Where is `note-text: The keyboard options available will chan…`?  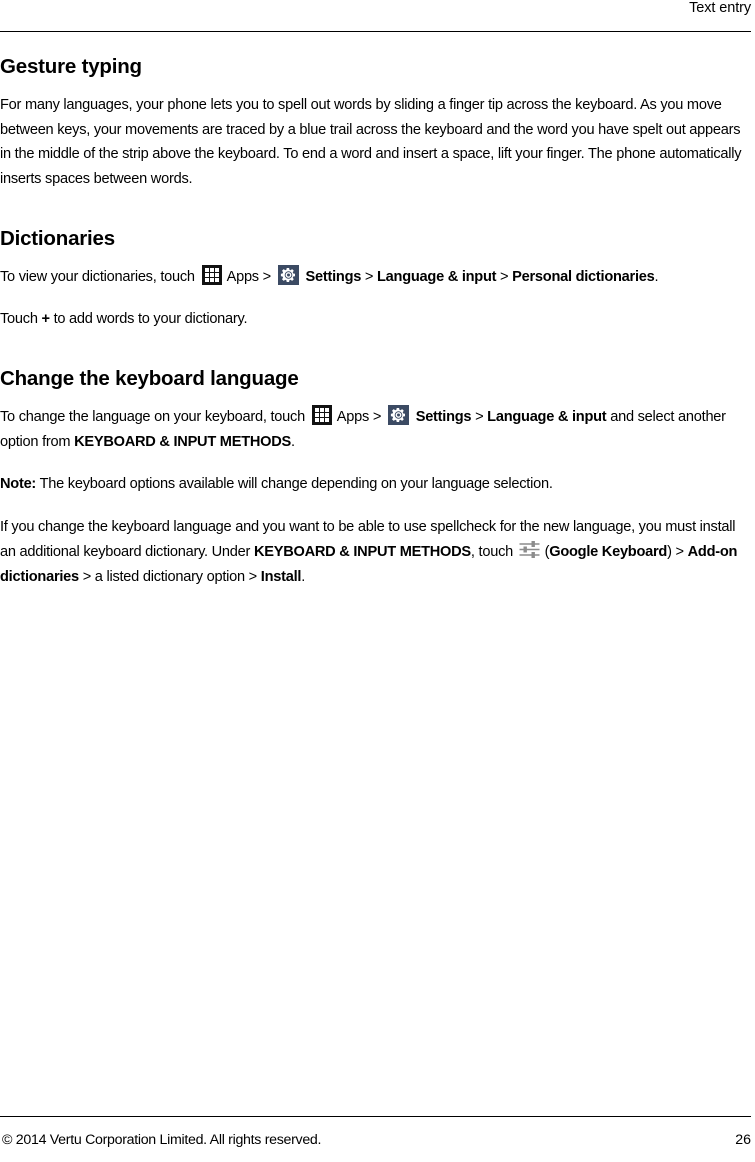 note-text: The keyboard options available will chan… is located at coordinates (294, 484).